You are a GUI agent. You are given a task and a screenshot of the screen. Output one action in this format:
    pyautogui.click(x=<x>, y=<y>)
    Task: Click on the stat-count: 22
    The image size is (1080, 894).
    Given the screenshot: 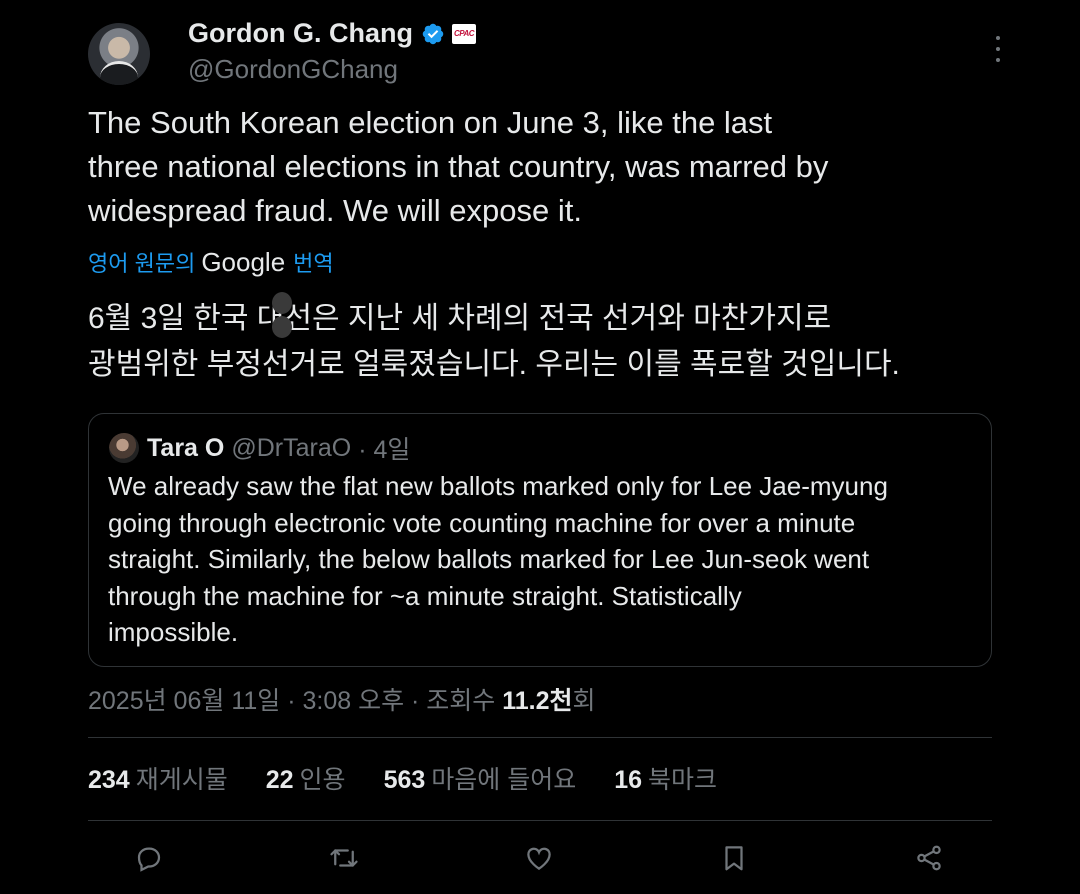 What is the action you would take?
    pyautogui.click(x=279, y=780)
    